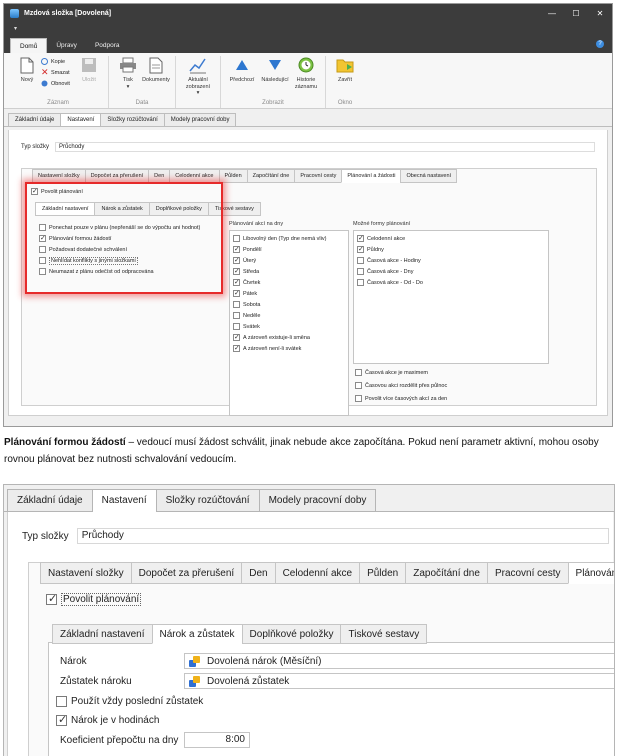 Image resolution: width=618 pixels, height=756 pixels. Describe the element at coordinates (396, 372) in the screenshot. I see `option-label: Časová akce je maximem` at that location.